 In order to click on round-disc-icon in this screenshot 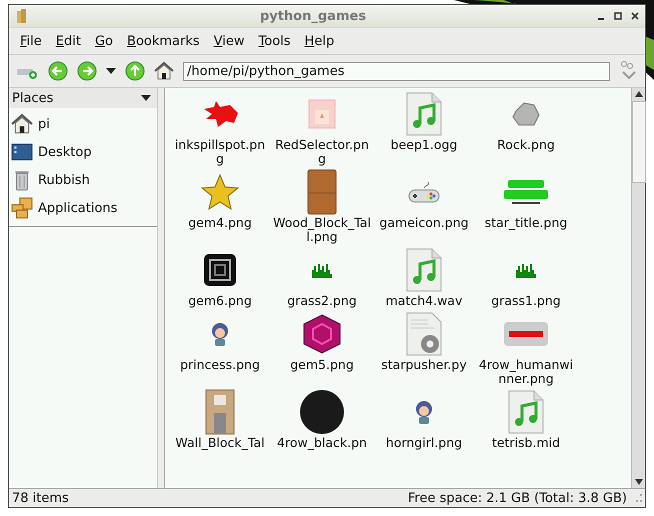, I will do `click(322, 412)`.